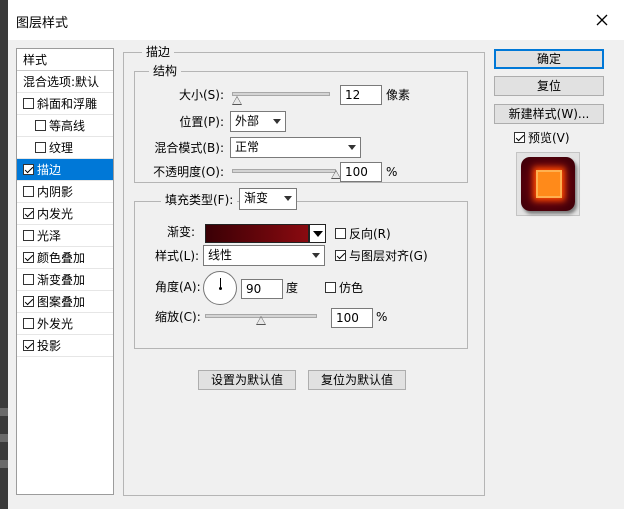  Describe the element at coordinates (61, 302) in the screenshot. I see `style-list-item-label: 图案叠加` at that location.